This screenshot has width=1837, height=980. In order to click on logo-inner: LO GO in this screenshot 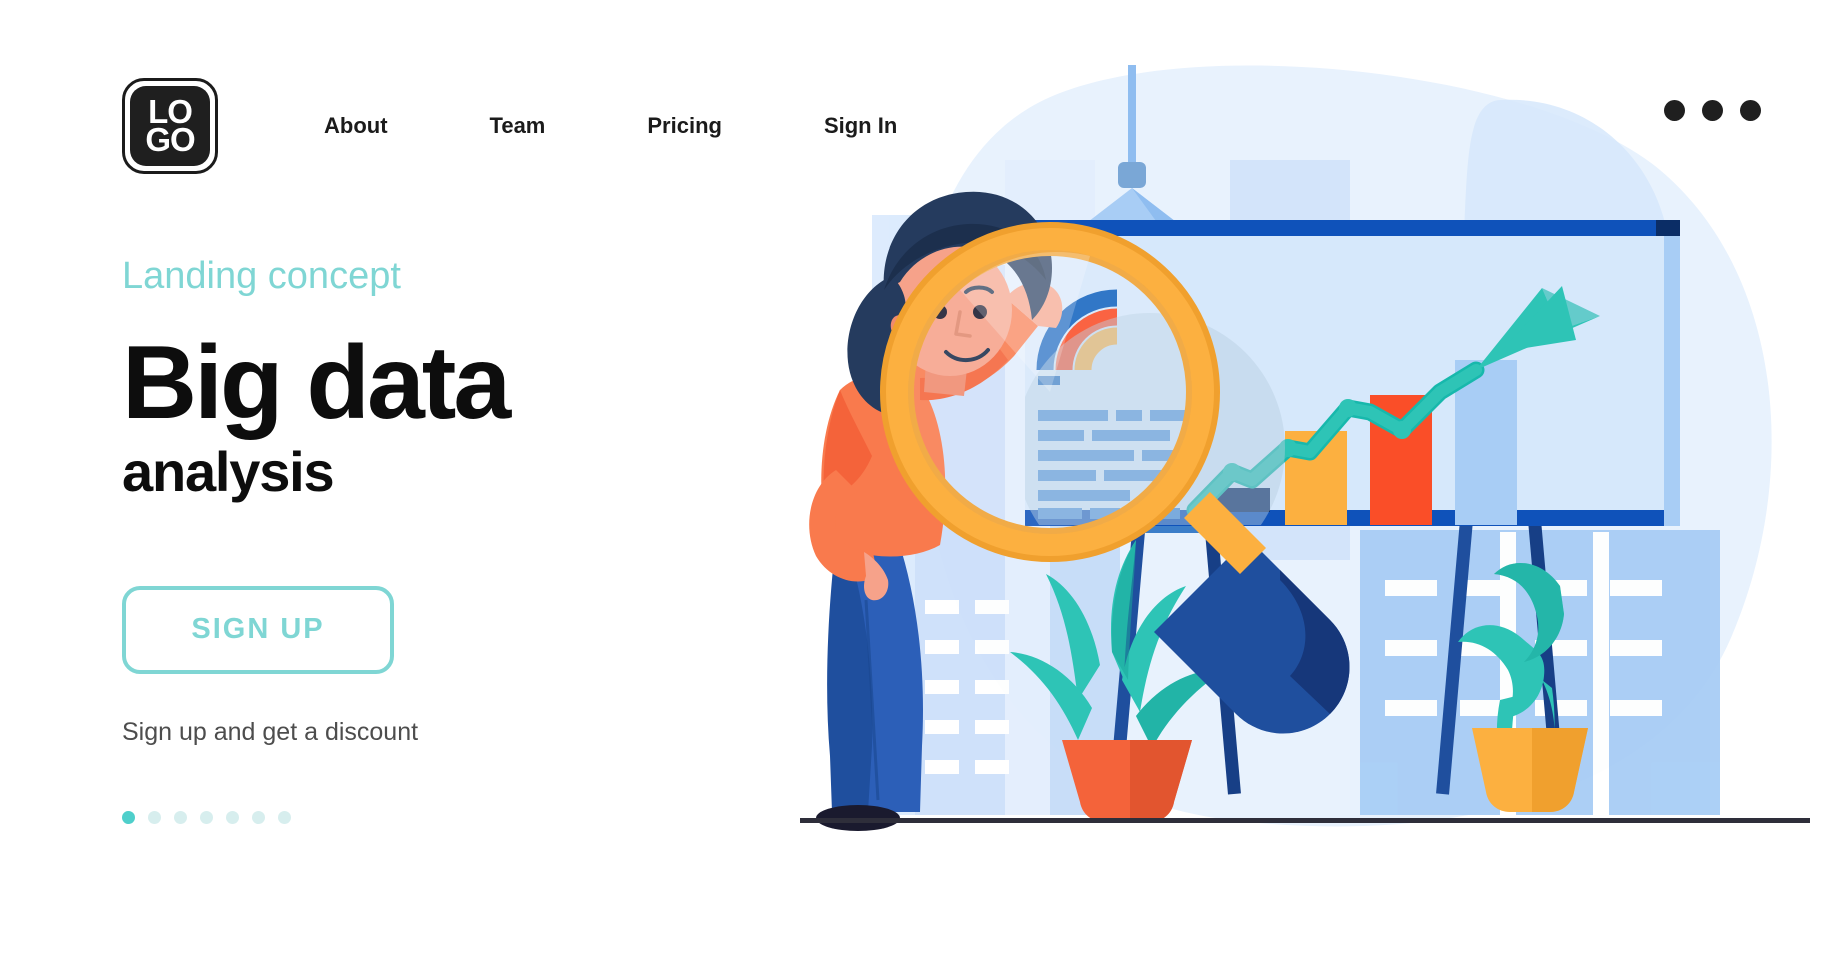, I will do `click(170, 126)`.